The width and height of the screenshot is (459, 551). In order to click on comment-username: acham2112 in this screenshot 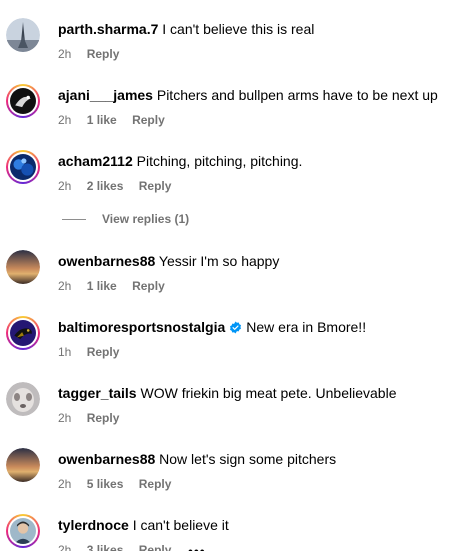, I will do `click(95, 161)`.